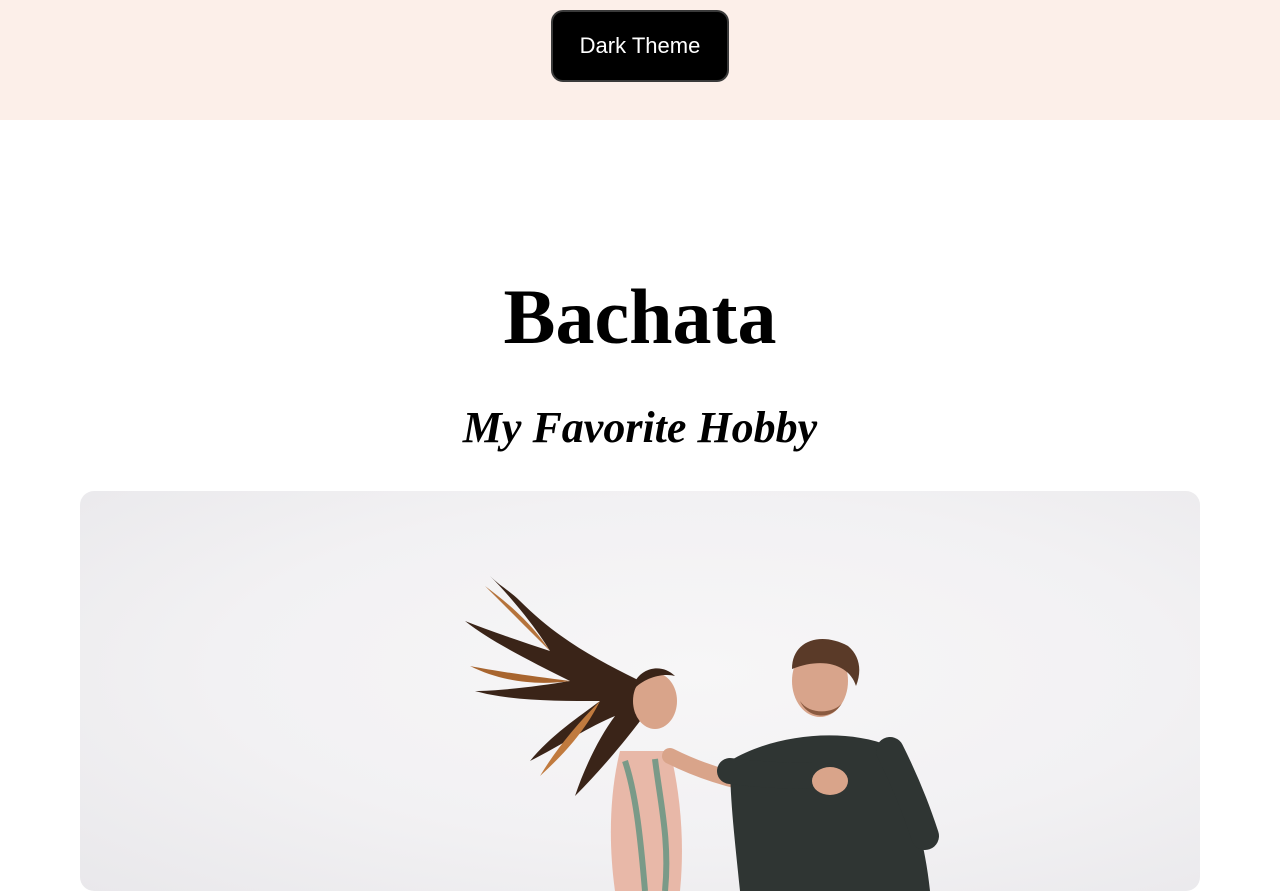  What do you see at coordinates (640, 46) in the screenshot?
I see `dark-theme-button: Dark Theme` at bounding box center [640, 46].